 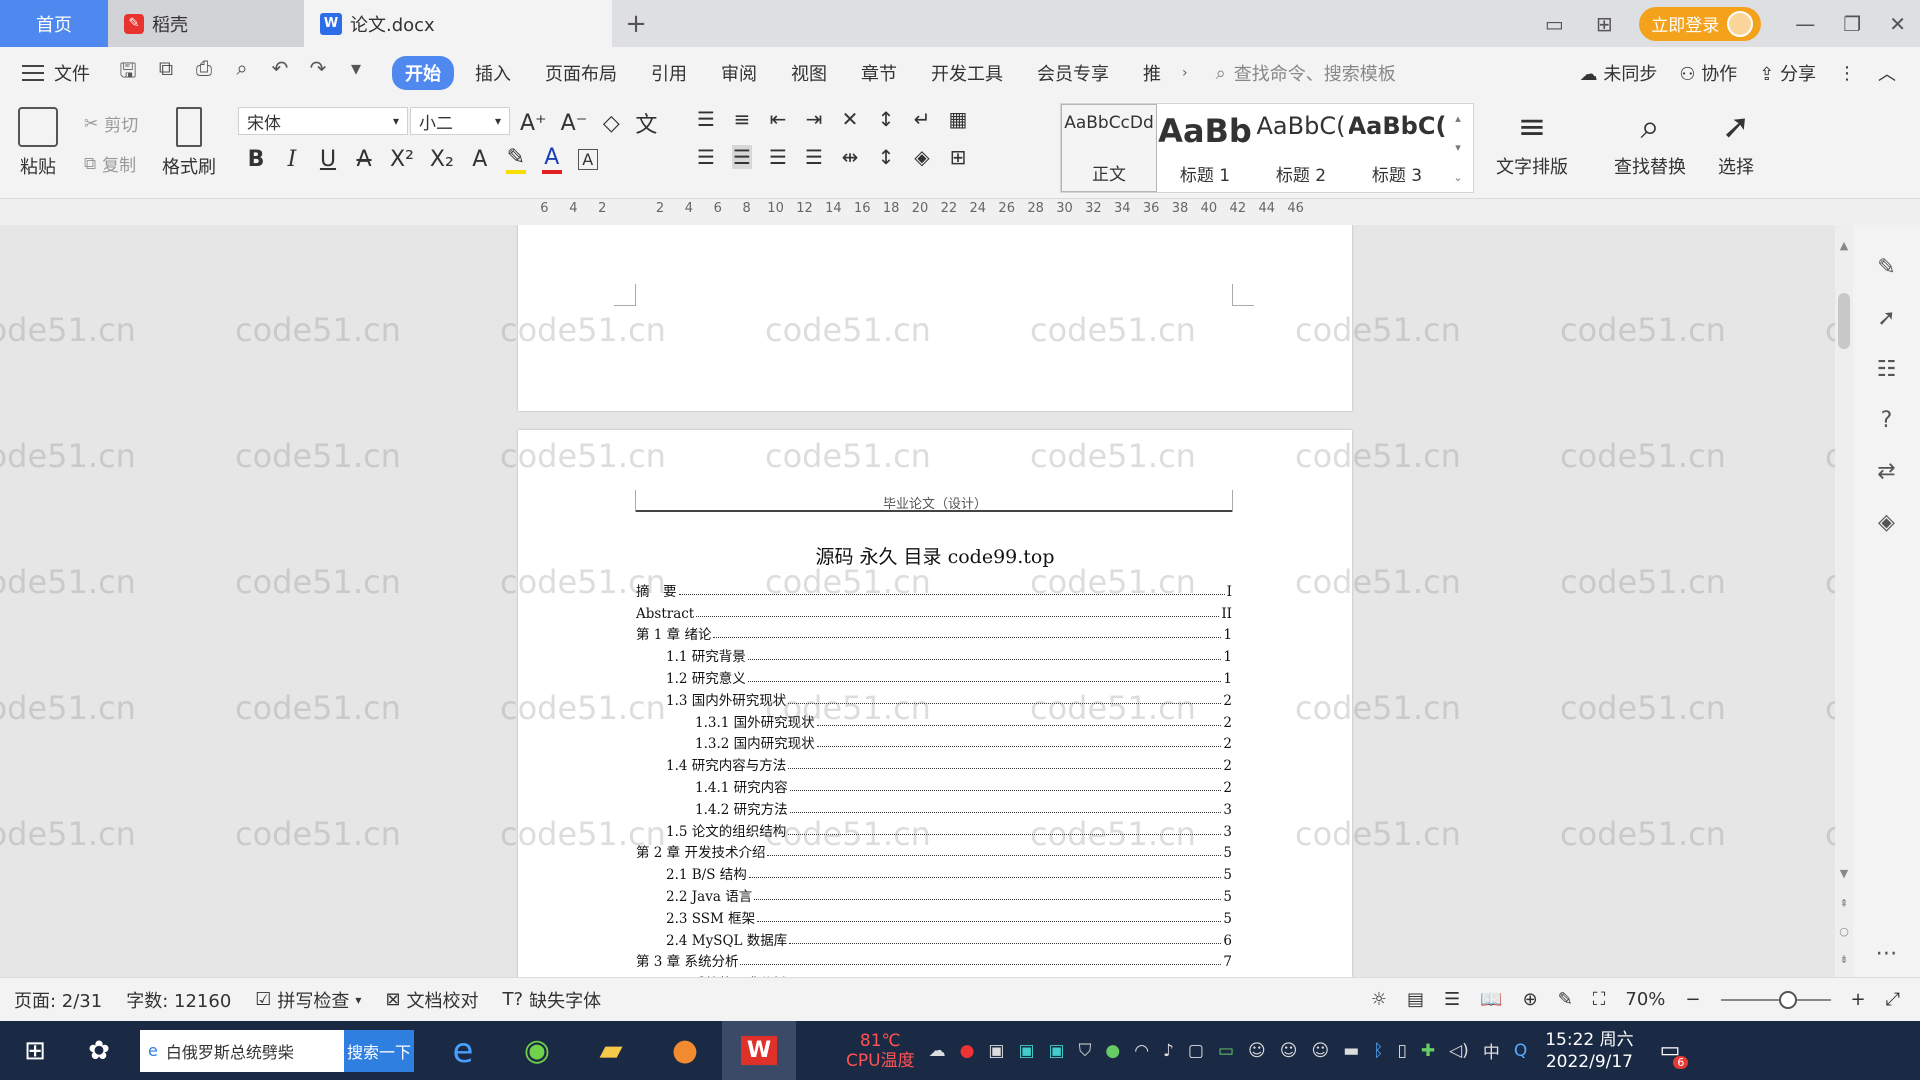 I want to click on wifi-icon: ◠, so click(x=1141, y=1051).